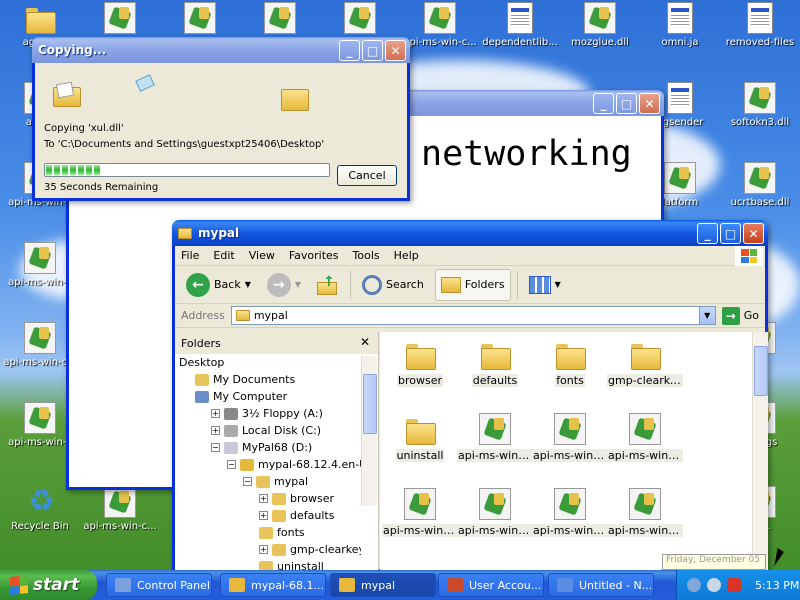  What do you see at coordinates (526, 154) in the screenshot?
I see `notepad-text: networking` at bounding box center [526, 154].